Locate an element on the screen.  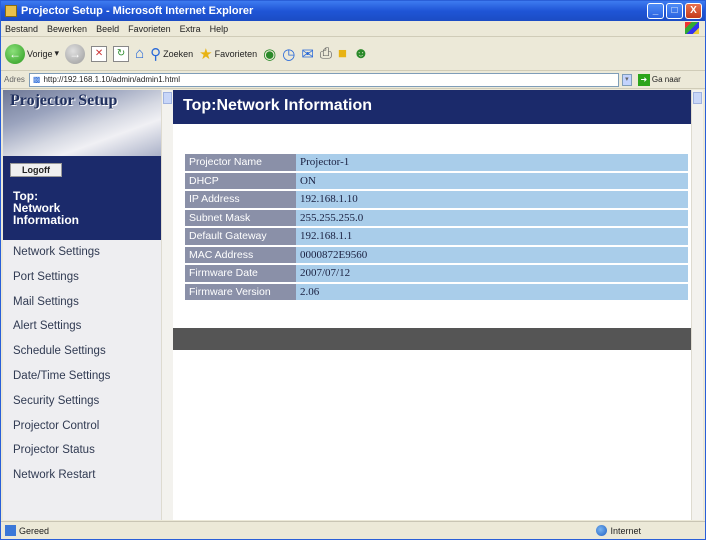
info-value: 0000872E9560 is located at coordinates (492, 254).